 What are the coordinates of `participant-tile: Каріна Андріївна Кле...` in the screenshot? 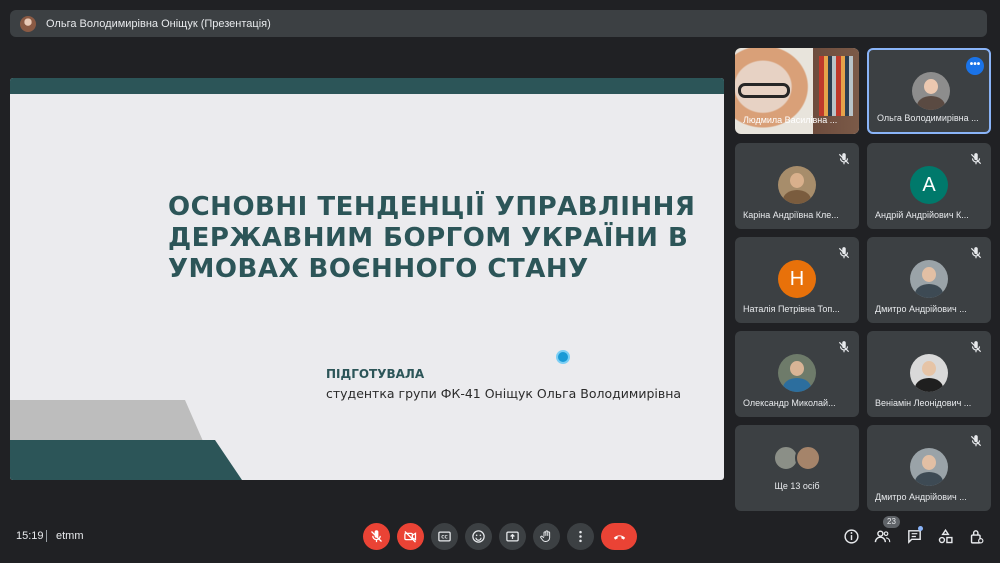 It's located at (797, 186).